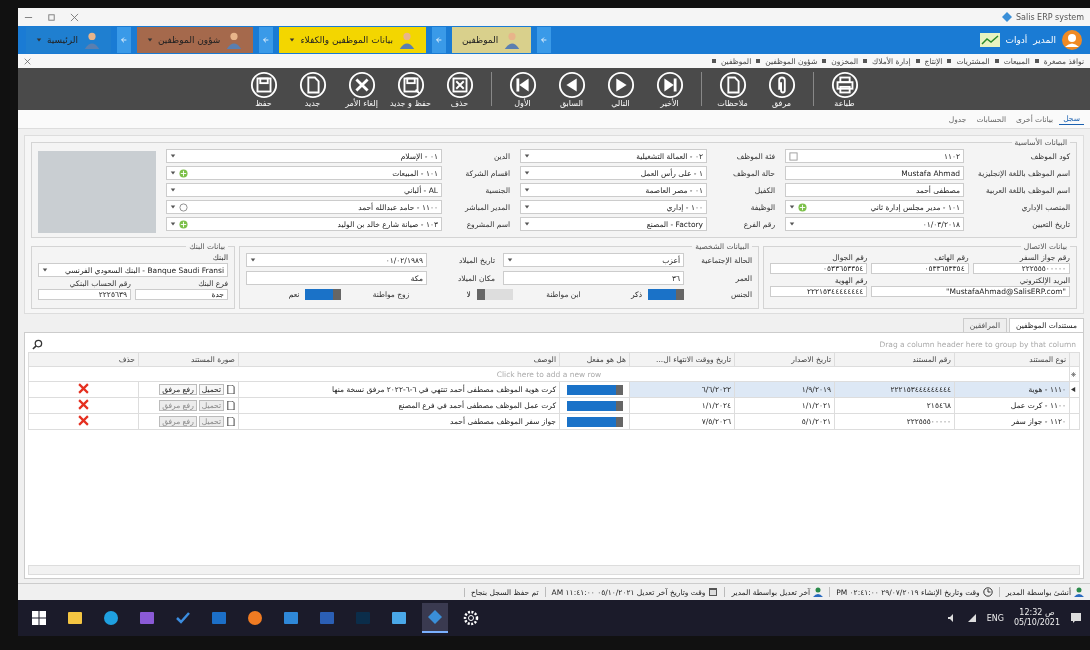 This screenshot has height=650, width=1090. I want to click on window-title: Salis ERP system, so click(1049, 17).